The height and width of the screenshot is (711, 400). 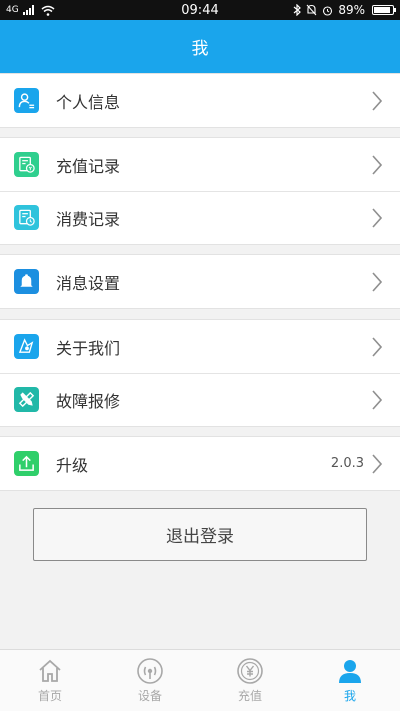 I want to click on menu-item-upgrade: 升级 2.0.3, so click(x=200, y=463).